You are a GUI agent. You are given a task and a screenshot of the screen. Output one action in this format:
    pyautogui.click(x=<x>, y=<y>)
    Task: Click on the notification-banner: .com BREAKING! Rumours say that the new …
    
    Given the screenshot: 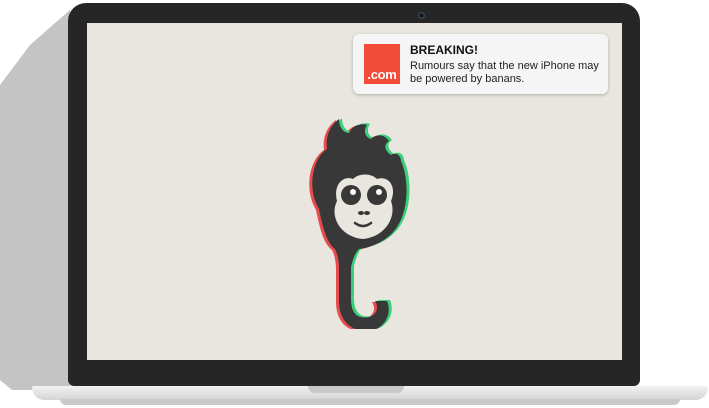 What is the action you would take?
    pyautogui.click(x=480, y=64)
    